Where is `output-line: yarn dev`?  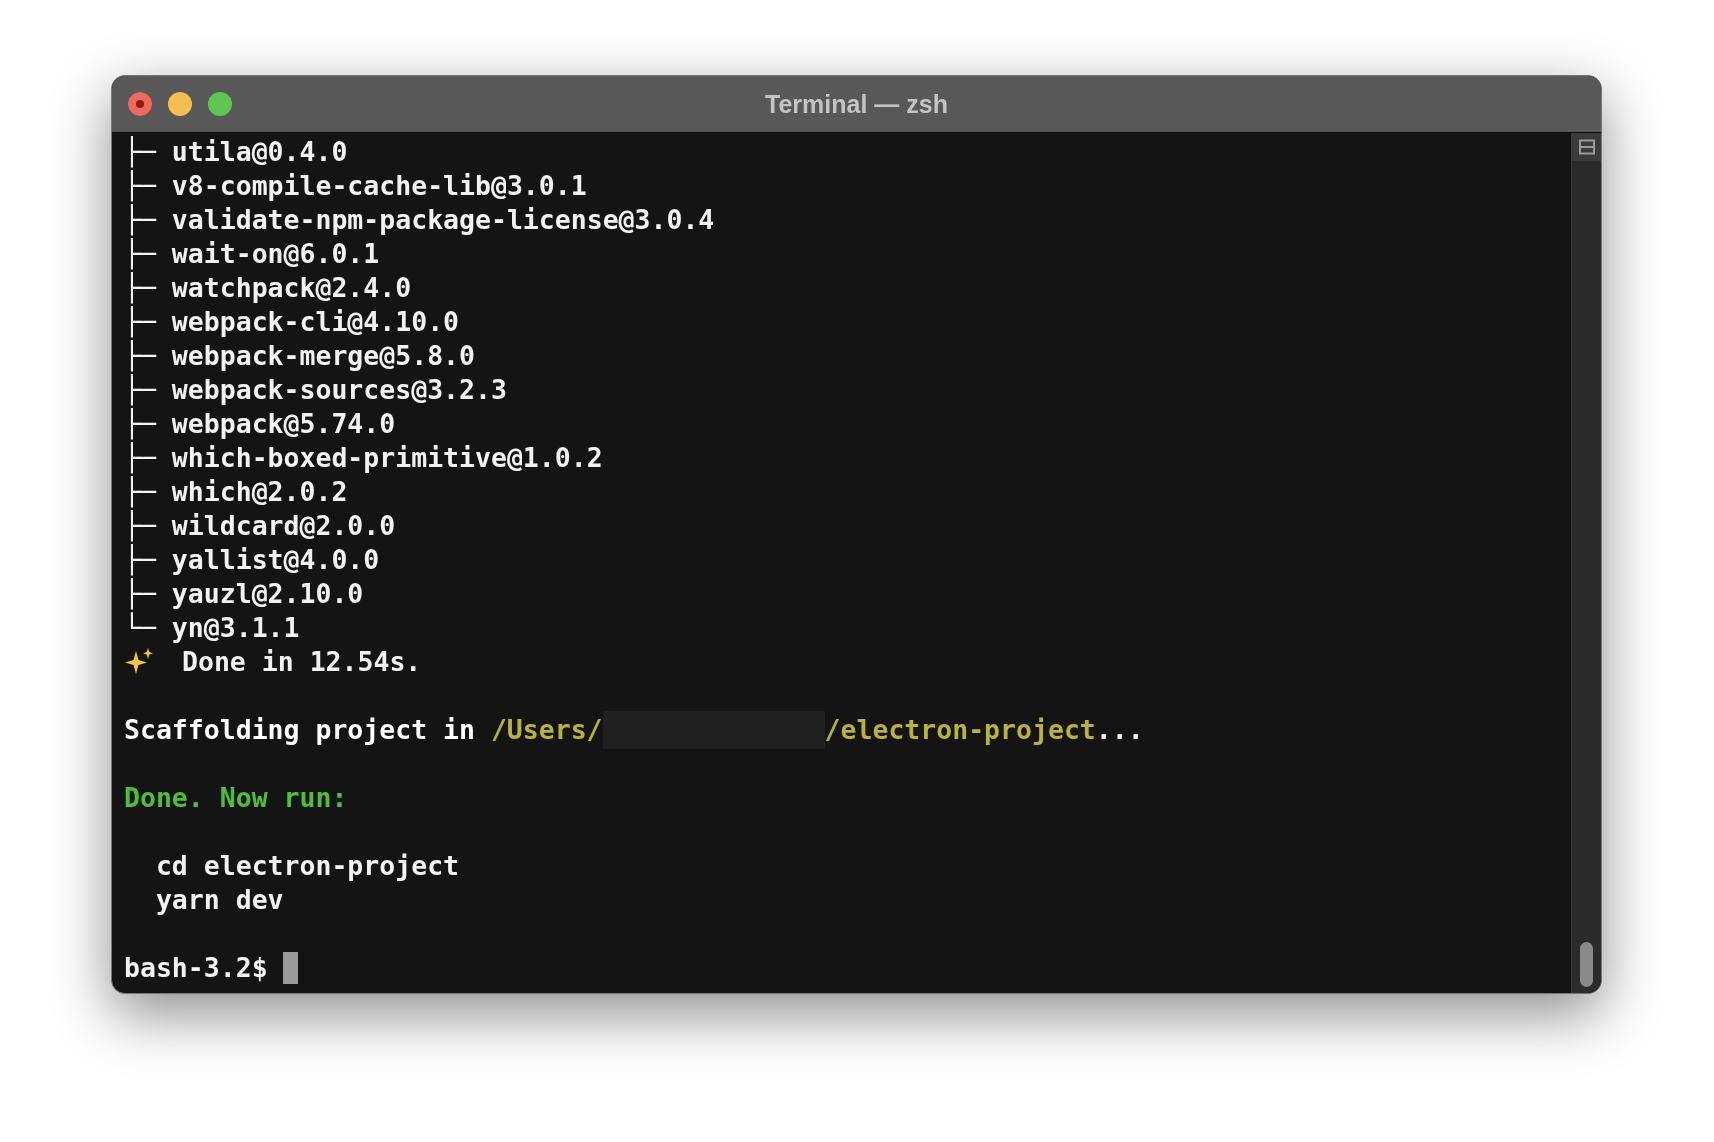
output-line: yarn dev is located at coordinates (219, 900).